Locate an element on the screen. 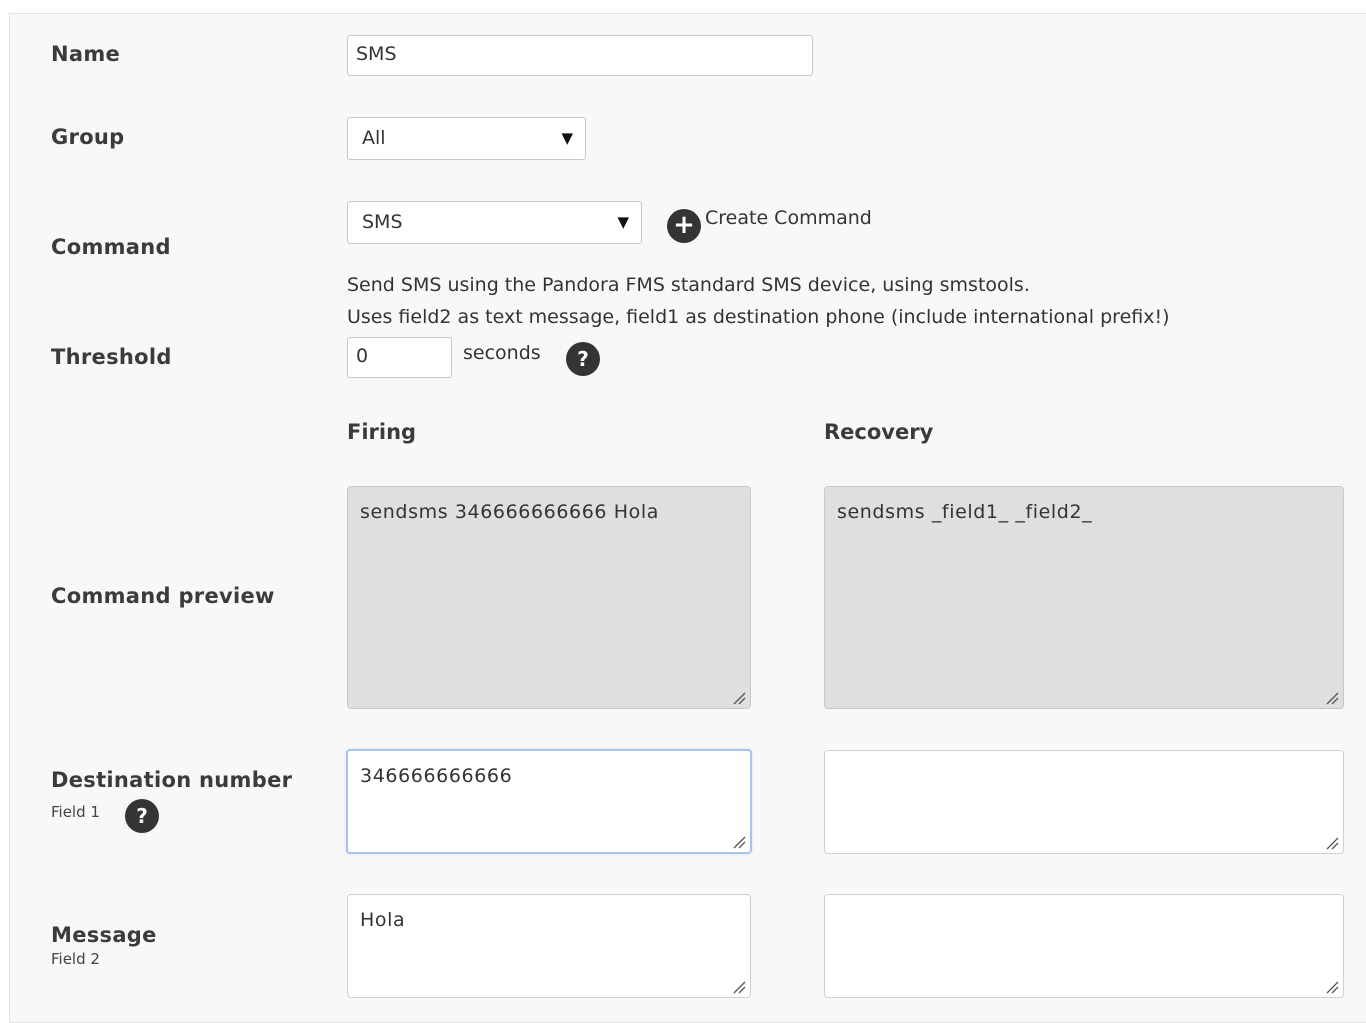 The width and height of the screenshot is (1366, 1023). threshold-input: 0 is located at coordinates (399, 357).